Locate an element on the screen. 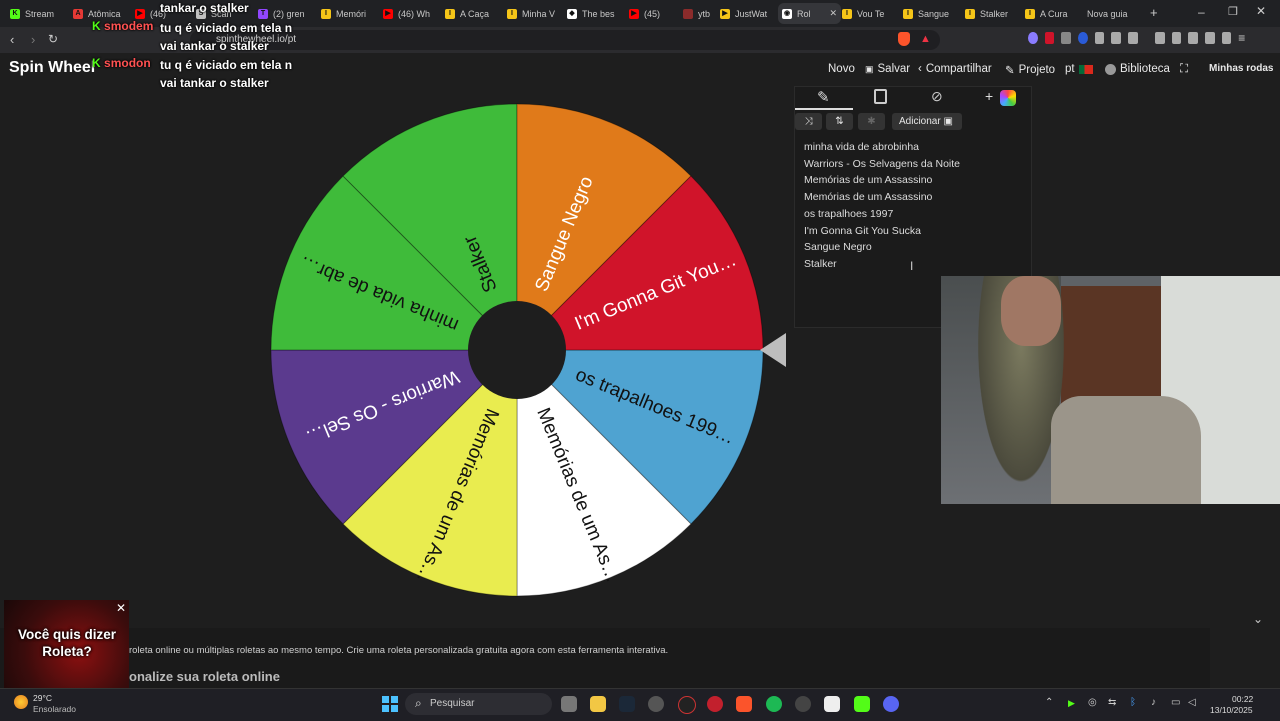 The width and height of the screenshot is (1280, 721). tab-favicon-icon: T is located at coordinates (263, 13).